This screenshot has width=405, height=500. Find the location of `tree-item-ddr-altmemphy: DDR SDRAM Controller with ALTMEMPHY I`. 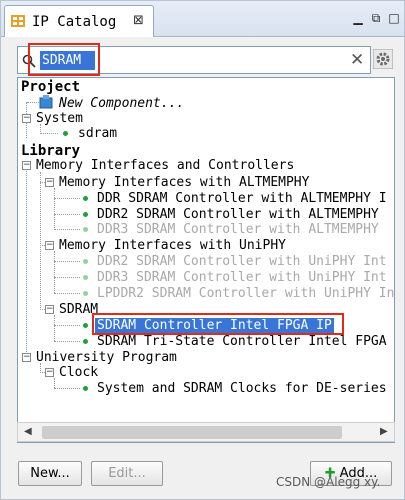

tree-item-ddr-altmemphy: DDR SDRAM Controller with ALTMEMPHY I is located at coordinates (242, 198).